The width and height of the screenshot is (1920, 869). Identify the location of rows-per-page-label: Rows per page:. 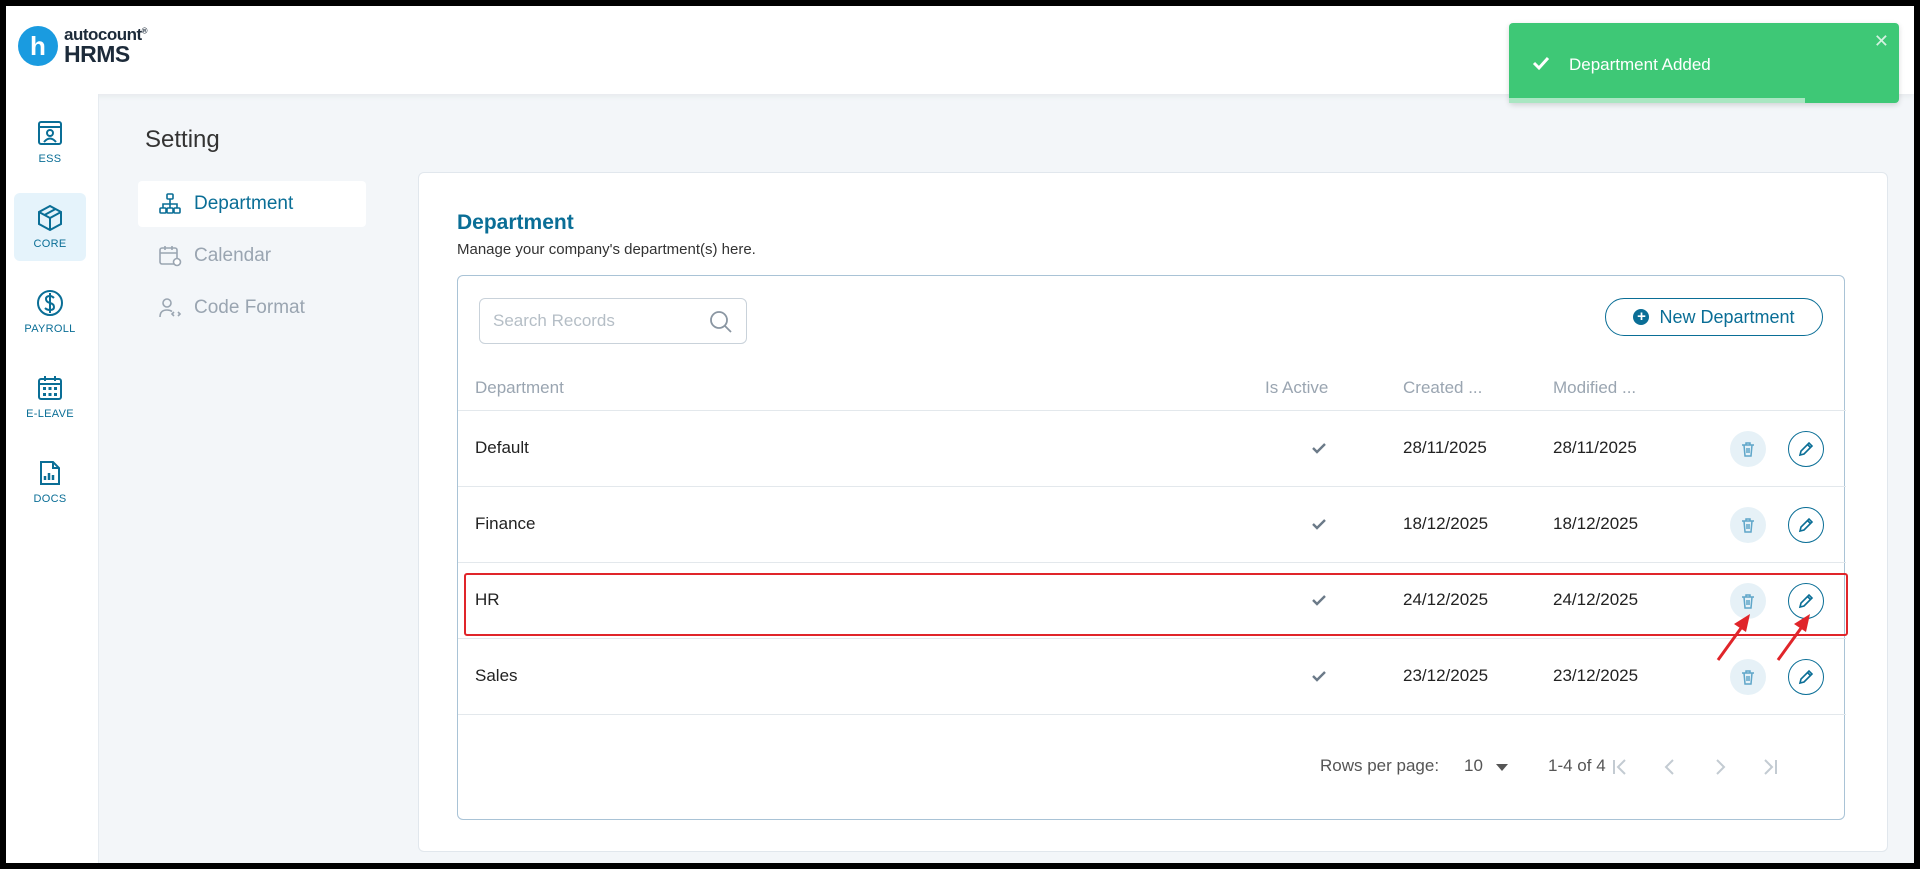
(1380, 765).